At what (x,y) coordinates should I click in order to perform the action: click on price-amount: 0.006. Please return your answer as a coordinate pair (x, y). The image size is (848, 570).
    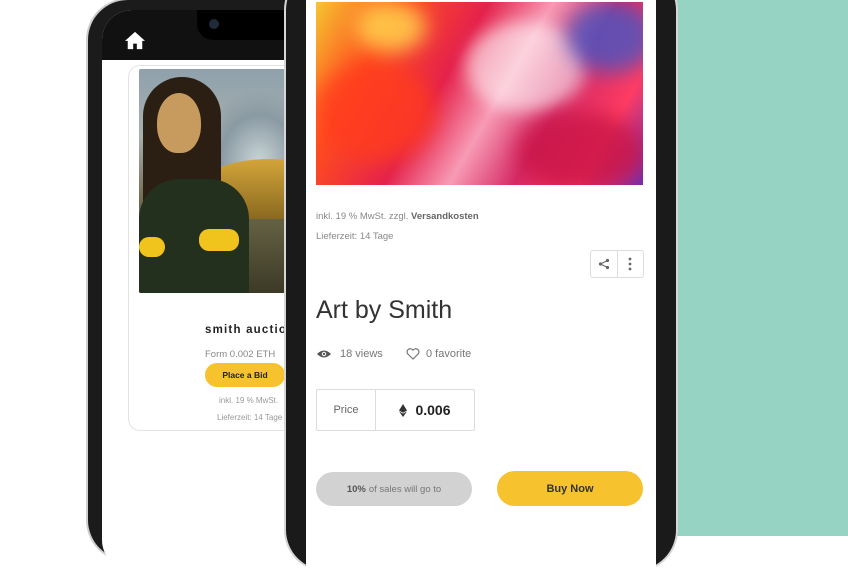
    Looking at the image, I should click on (433, 410).